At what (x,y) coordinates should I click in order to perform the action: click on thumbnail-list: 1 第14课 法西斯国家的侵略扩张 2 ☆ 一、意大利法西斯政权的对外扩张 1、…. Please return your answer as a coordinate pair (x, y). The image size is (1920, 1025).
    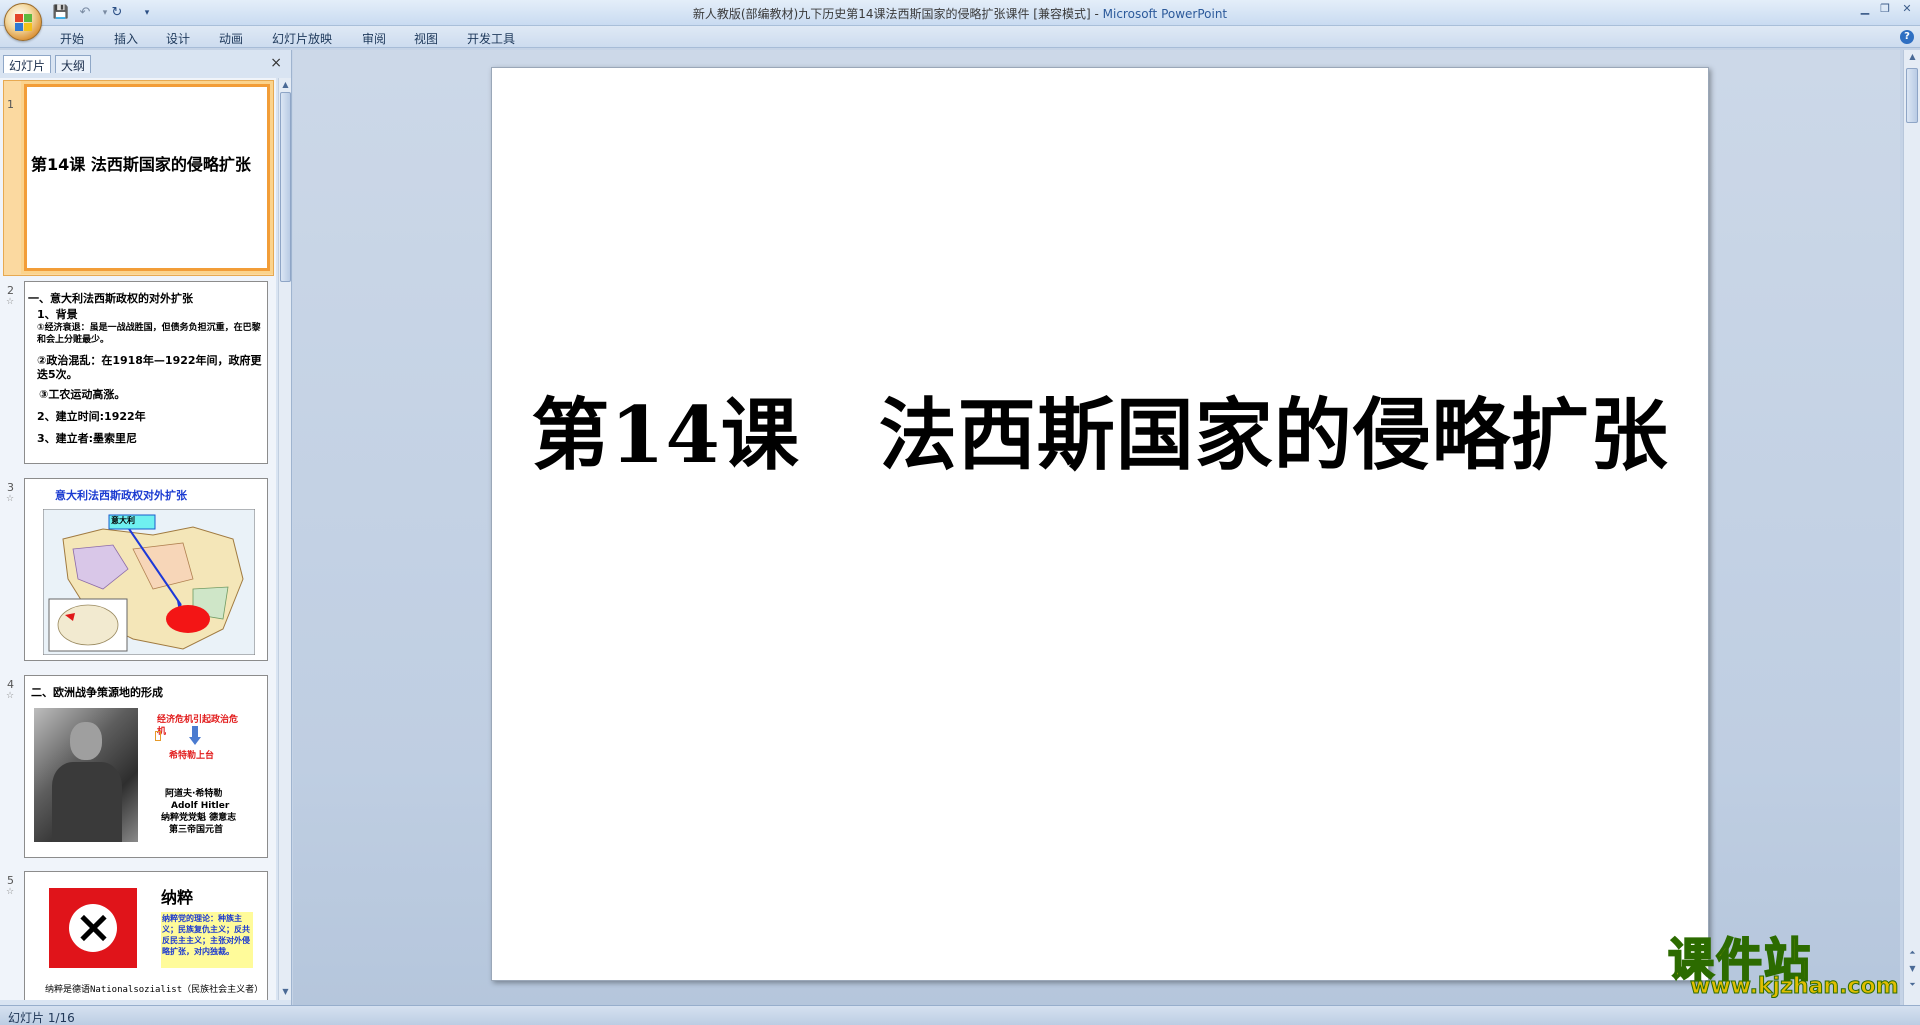
    Looking at the image, I should click on (138, 539).